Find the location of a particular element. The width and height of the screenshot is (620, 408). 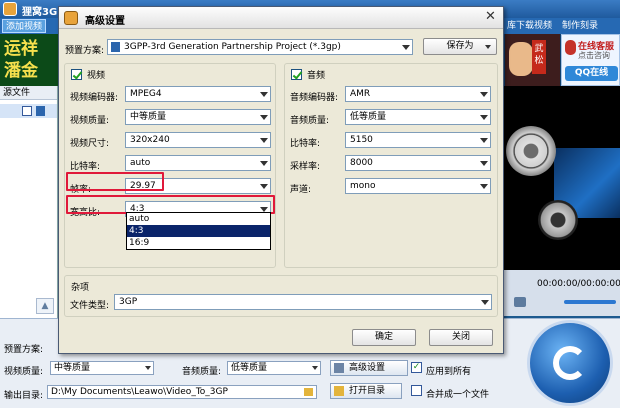

framerate-highlight is located at coordinates (115, 181).